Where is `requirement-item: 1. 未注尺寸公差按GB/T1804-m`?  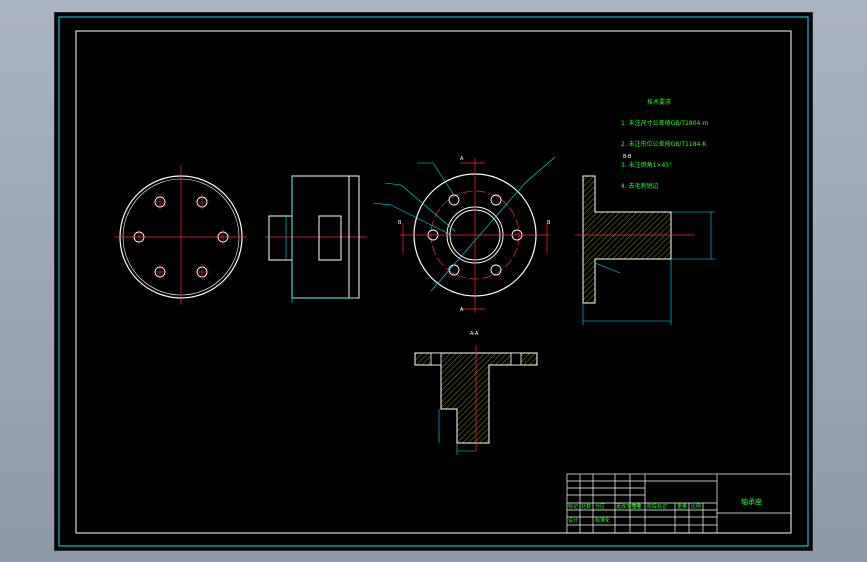
requirement-item: 1. 未注尺寸公差按GB/T1804-m is located at coordinates (665, 123).